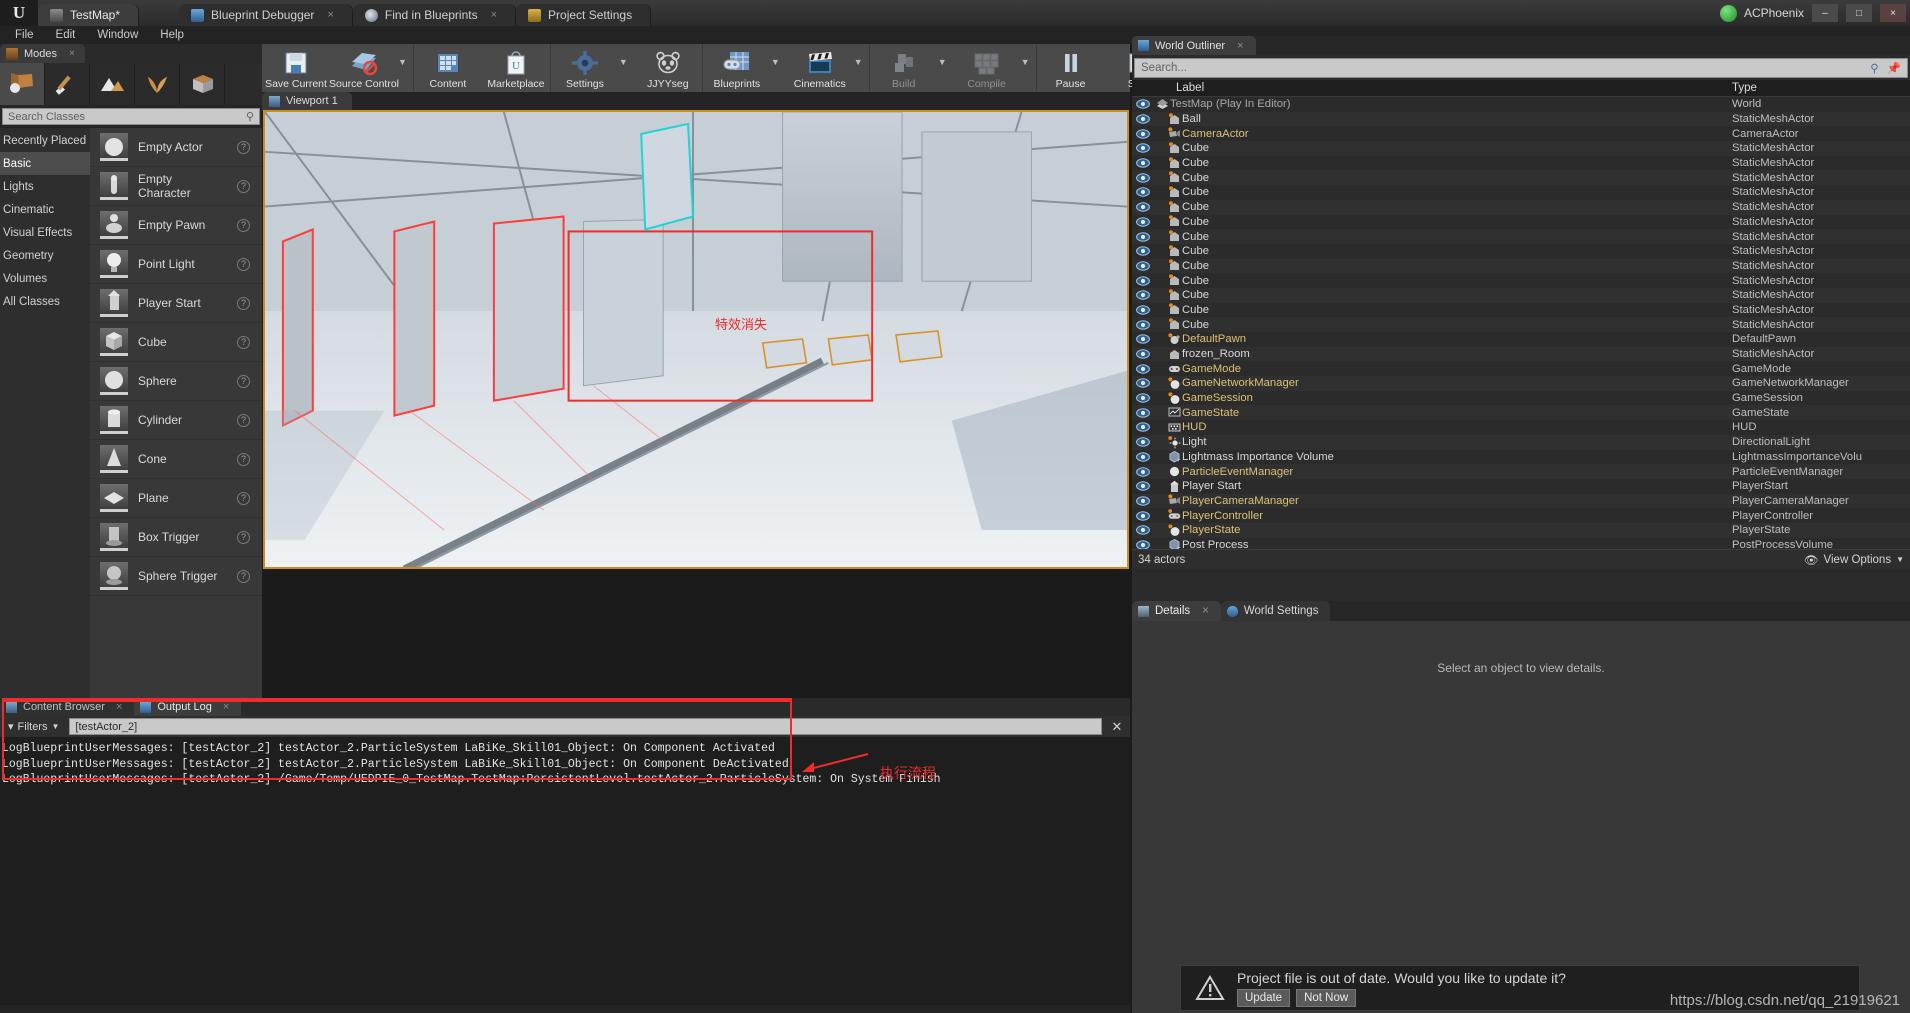 This screenshot has width=1910, height=1013. What do you see at coordinates (1521, 339) in the screenshot?
I see `outliner-row: DefaultPawn DefaultPawn` at bounding box center [1521, 339].